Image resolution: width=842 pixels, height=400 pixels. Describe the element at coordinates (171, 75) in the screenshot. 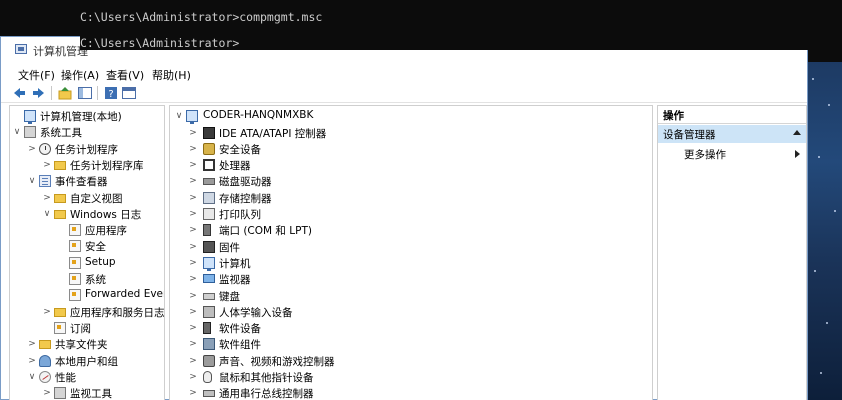

I see `menu-help: 帮助(H)` at that location.